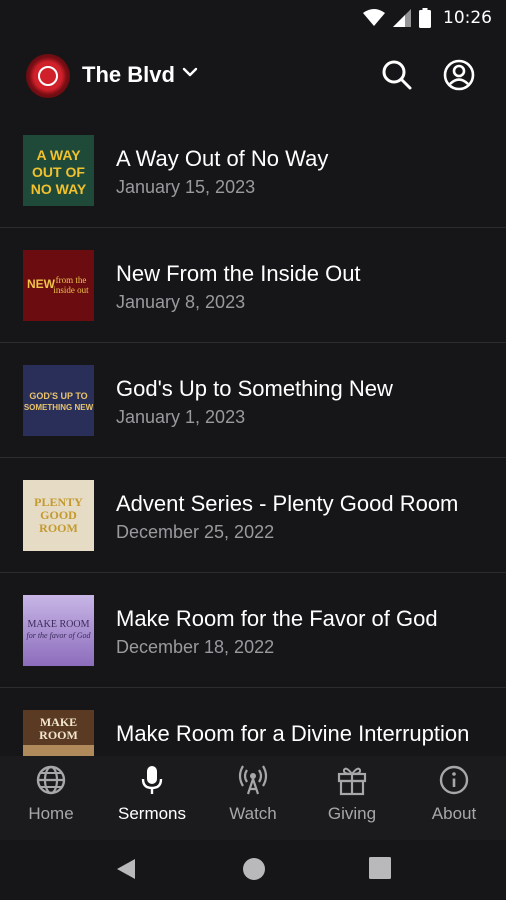  Describe the element at coordinates (397, 75) in the screenshot. I see `search-icon` at that location.